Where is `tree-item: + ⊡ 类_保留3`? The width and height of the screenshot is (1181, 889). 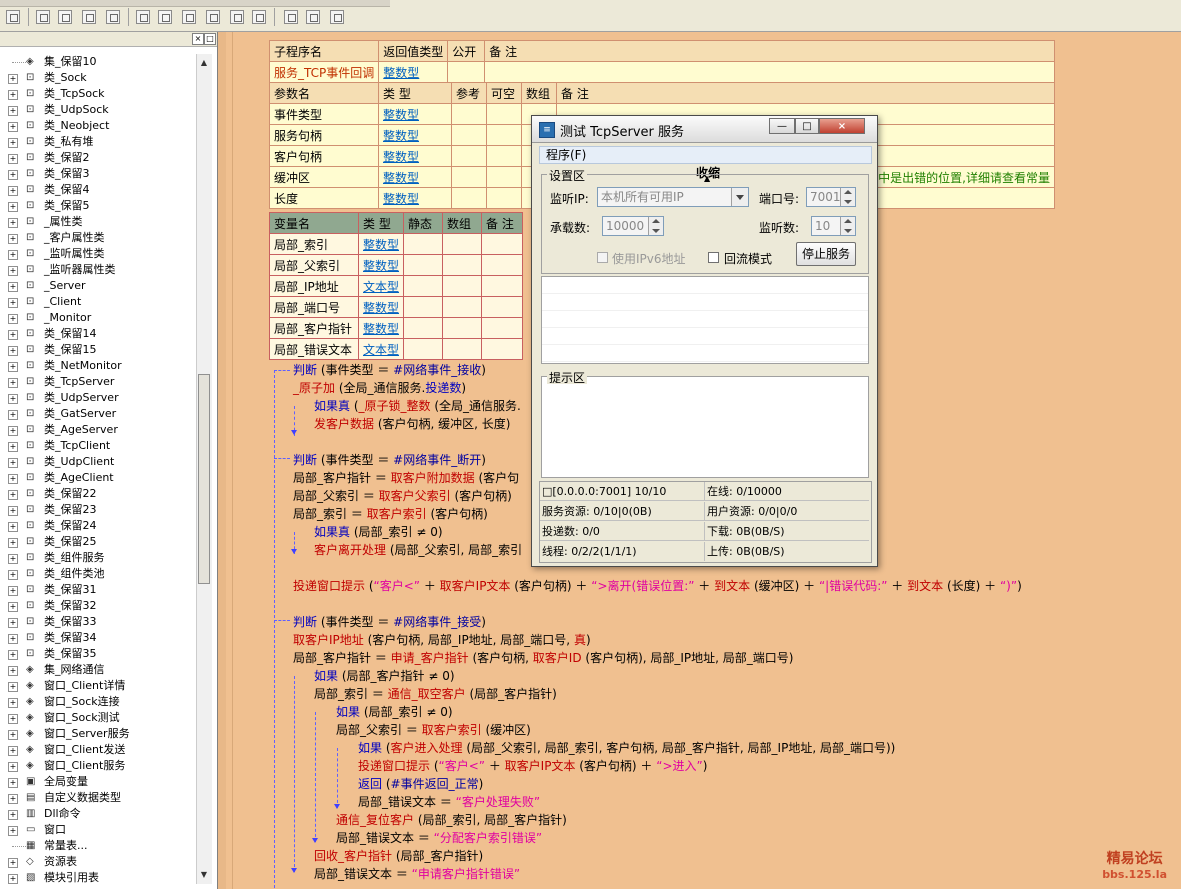
tree-item: + ⊡ 类_保留3 is located at coordinates (98, 174).